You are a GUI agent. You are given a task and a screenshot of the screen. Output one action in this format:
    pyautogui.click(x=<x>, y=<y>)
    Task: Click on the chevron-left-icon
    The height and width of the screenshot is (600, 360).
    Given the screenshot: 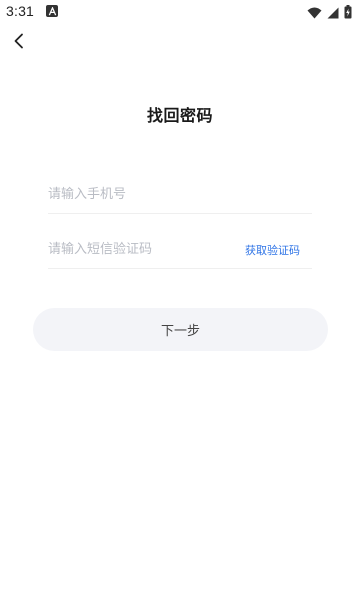 What is the action you would take?
    pyautogui.click(x=19, y=43)
    